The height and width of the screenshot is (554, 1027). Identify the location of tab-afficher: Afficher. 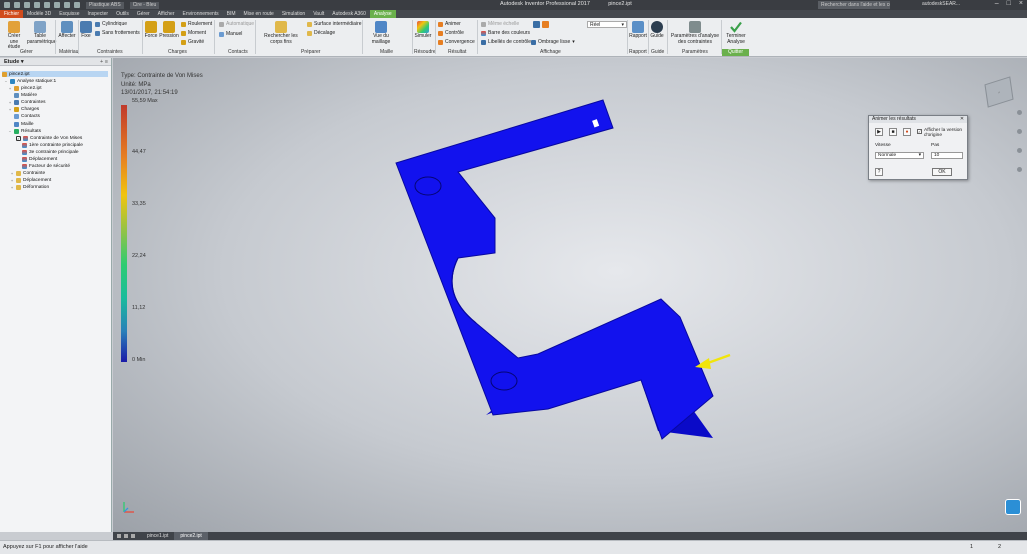
(166, 14).